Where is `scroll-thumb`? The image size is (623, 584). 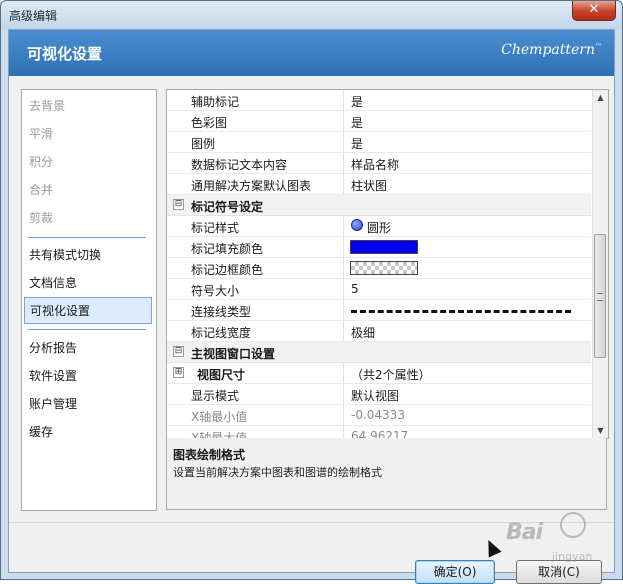
scroll-thumb is located at coordinates (600, 296).